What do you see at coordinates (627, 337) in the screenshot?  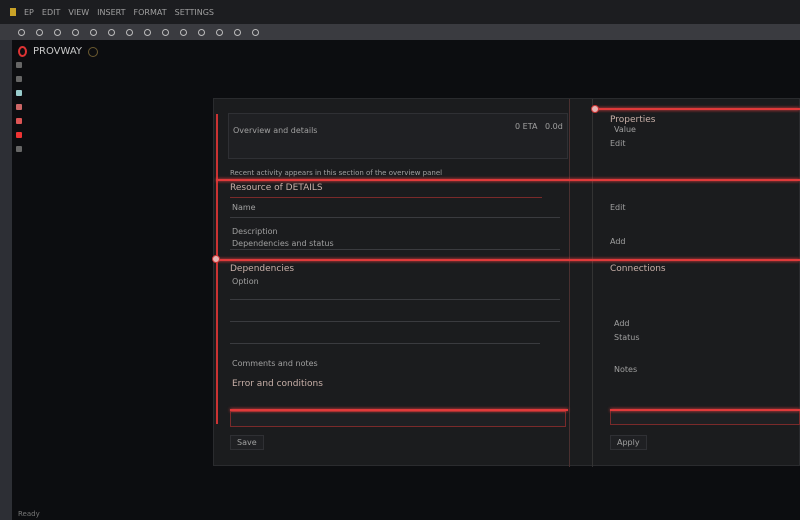 I see `prop-row: Status` at bounding box center [627, 337].